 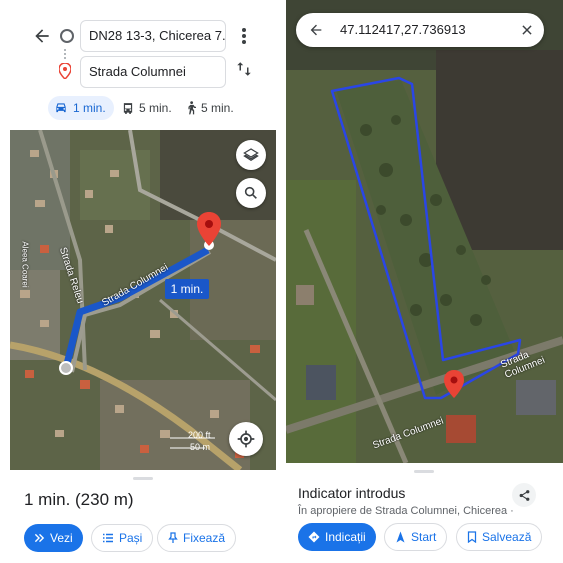 I want to click on layers-button, so click(x=251, y=155).